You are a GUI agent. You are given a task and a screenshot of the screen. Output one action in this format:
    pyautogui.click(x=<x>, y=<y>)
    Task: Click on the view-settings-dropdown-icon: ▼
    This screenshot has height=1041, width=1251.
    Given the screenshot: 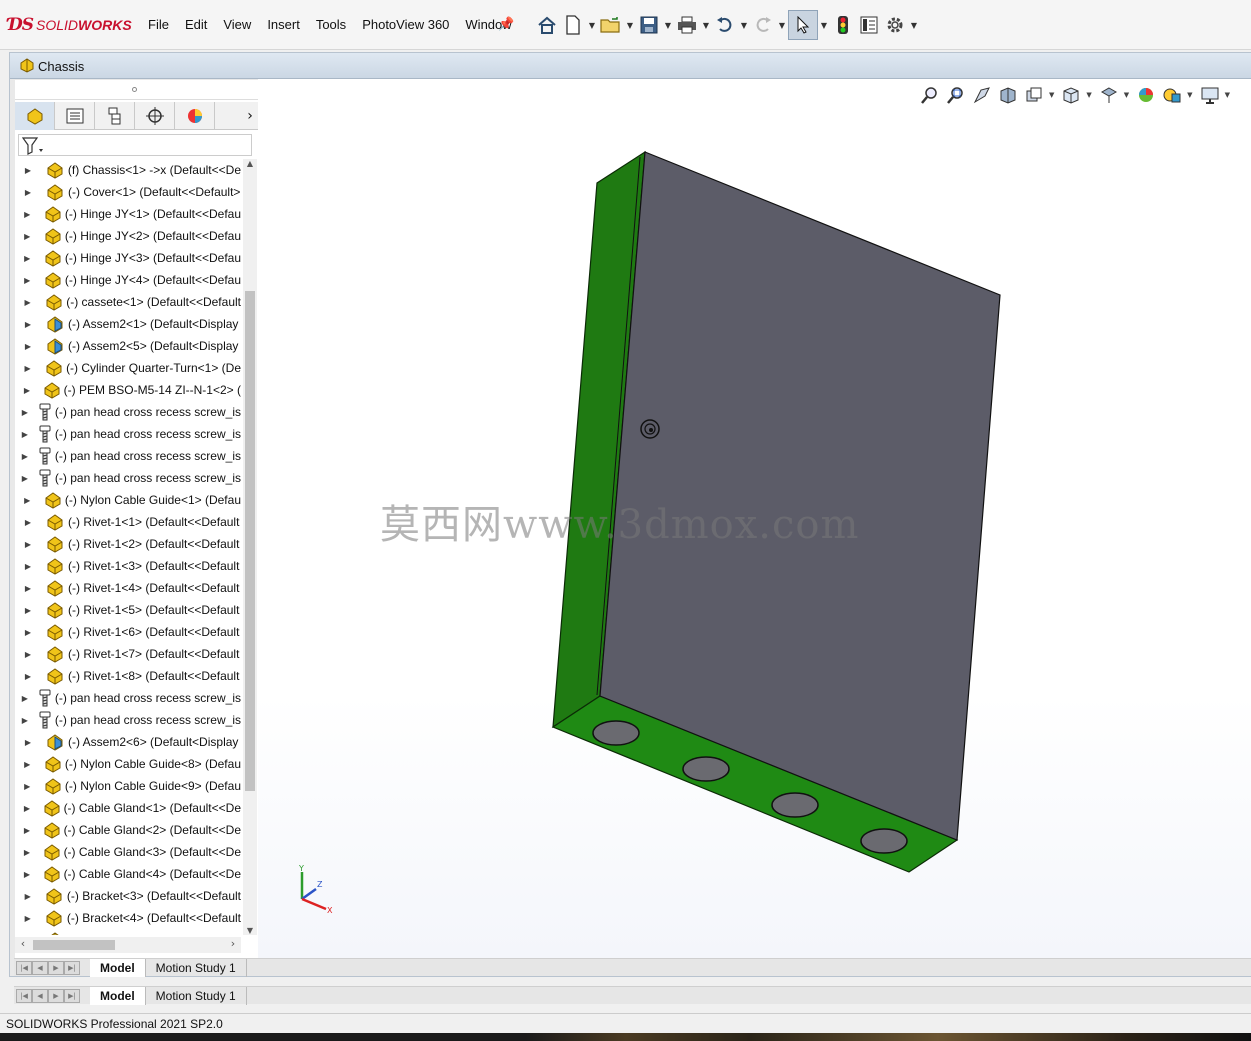 What is the action you would take?
    pyautogui.click(x=1227, y=95)
    